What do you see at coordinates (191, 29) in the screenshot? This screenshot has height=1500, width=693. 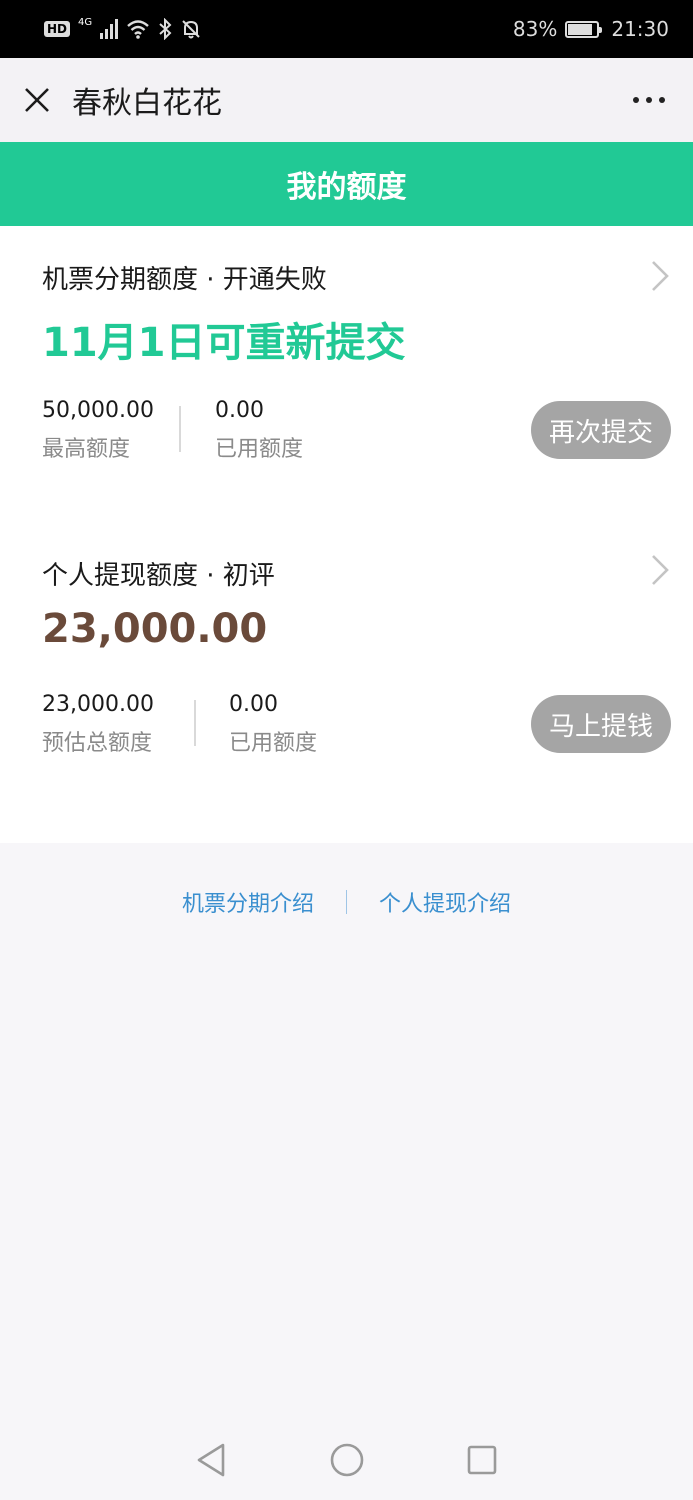 I see `mute-bell-icon` at bounding box center [191, 29].